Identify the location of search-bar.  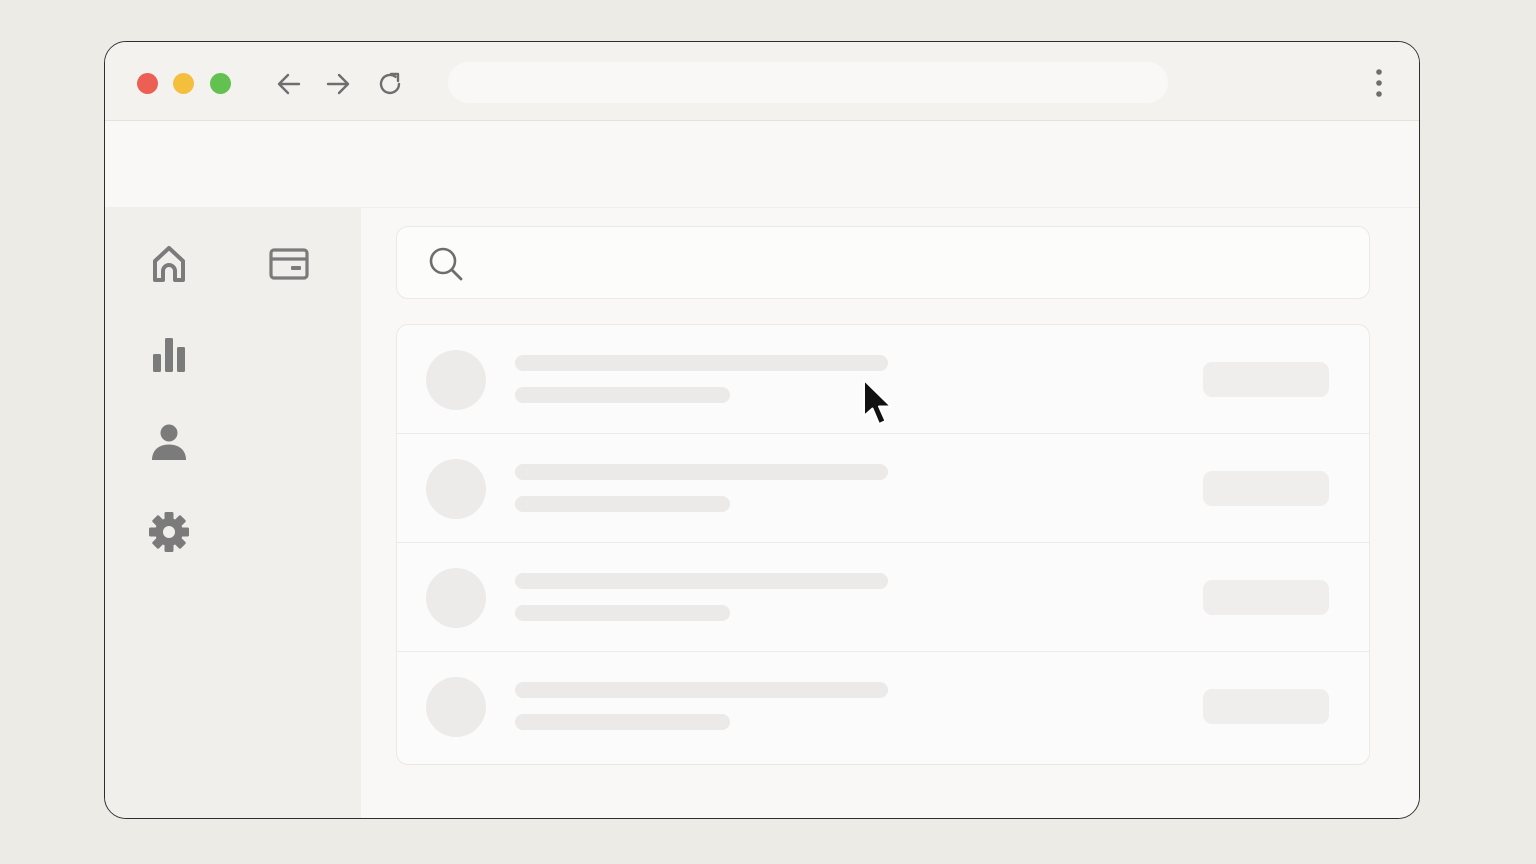
(883, 262).